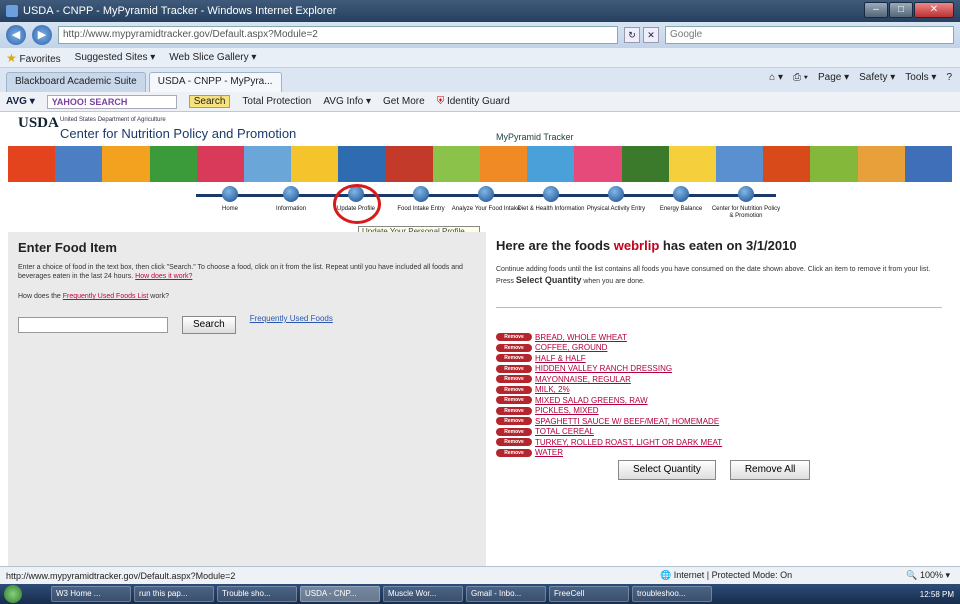 The width and height of the screenshot is (960, 604). Describe the element at coordinates (667, 470) in the screenshot. I see `select-quantity-button: Select Quantity` at that location.